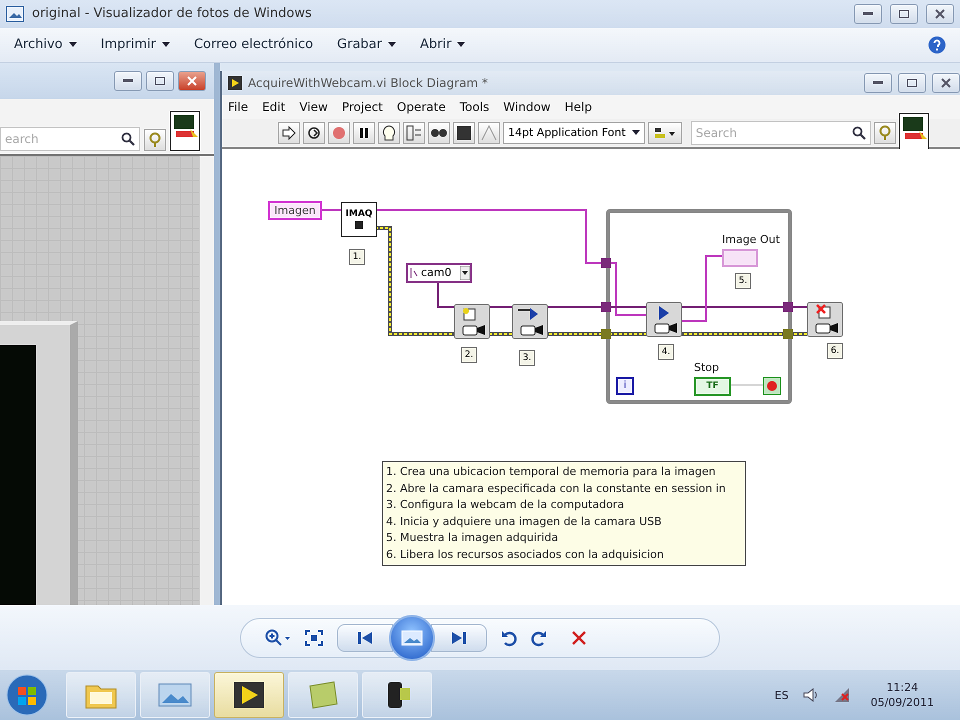 The image size is (960, 720). I want to click on iteration-terminal: i, so click(625, 385).